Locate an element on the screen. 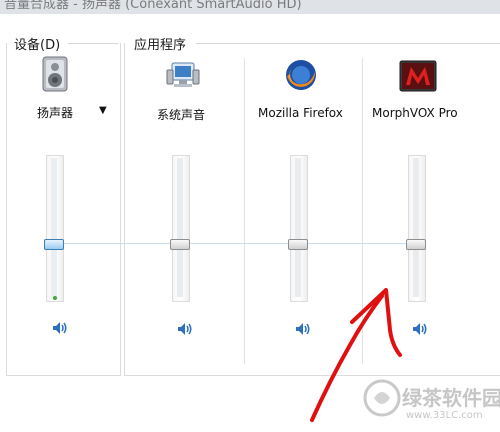 The height and width of the screenshot is (432, 500). watermark-text: 绿茶软件园 is located at coordinates (451, 398).